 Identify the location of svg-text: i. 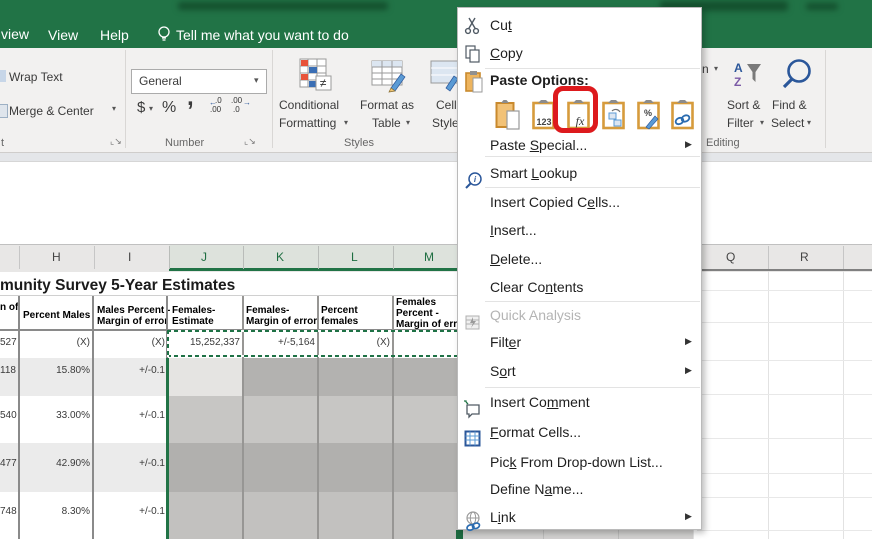
(475, 179).